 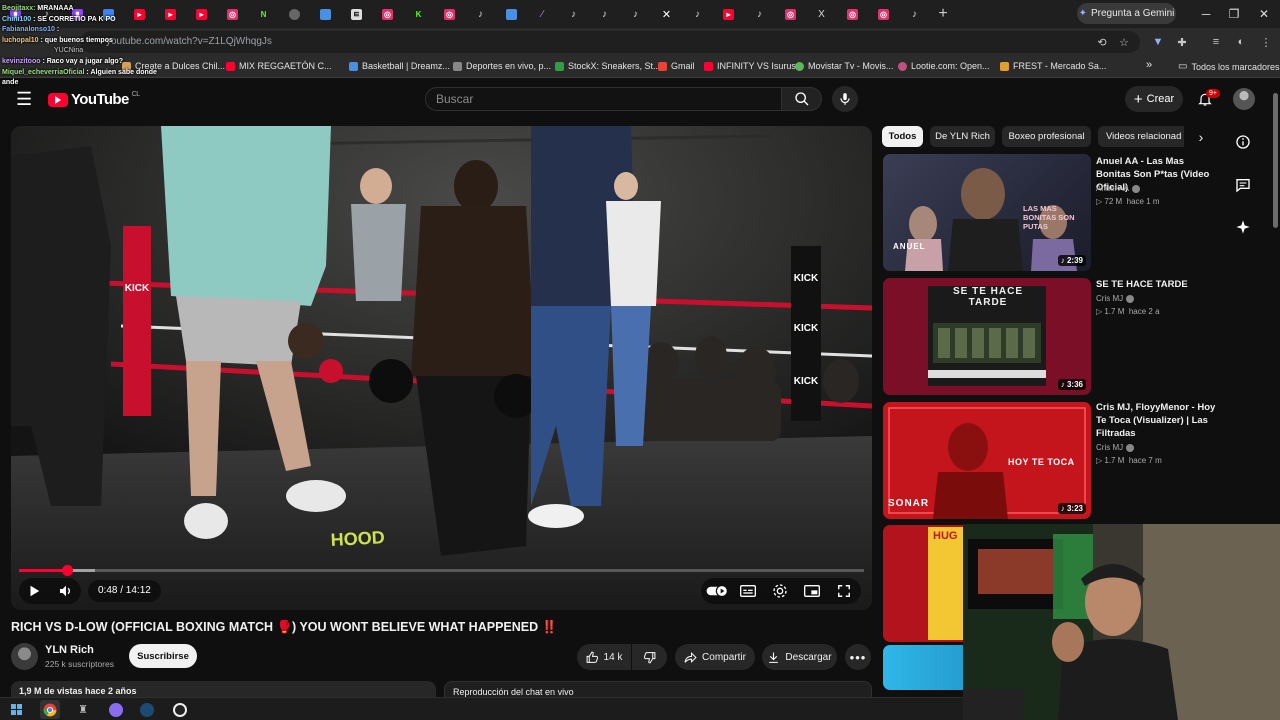 I want to click on page-scrollbar, so click(x=1275, y=301).